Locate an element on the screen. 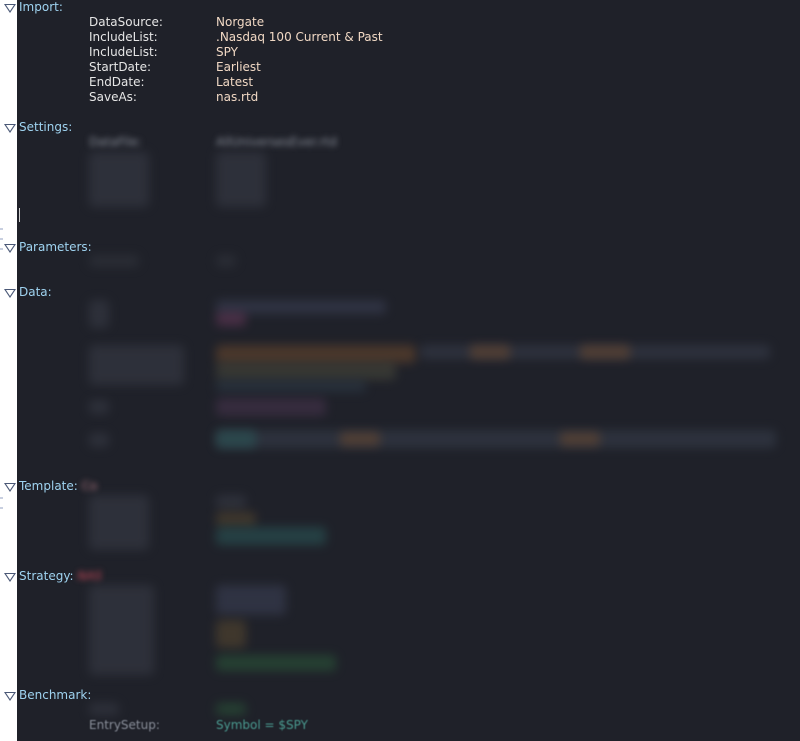 The image size is (800, 741). section-header-strategy-label: Strategy: is located at coordinates (46, 576).